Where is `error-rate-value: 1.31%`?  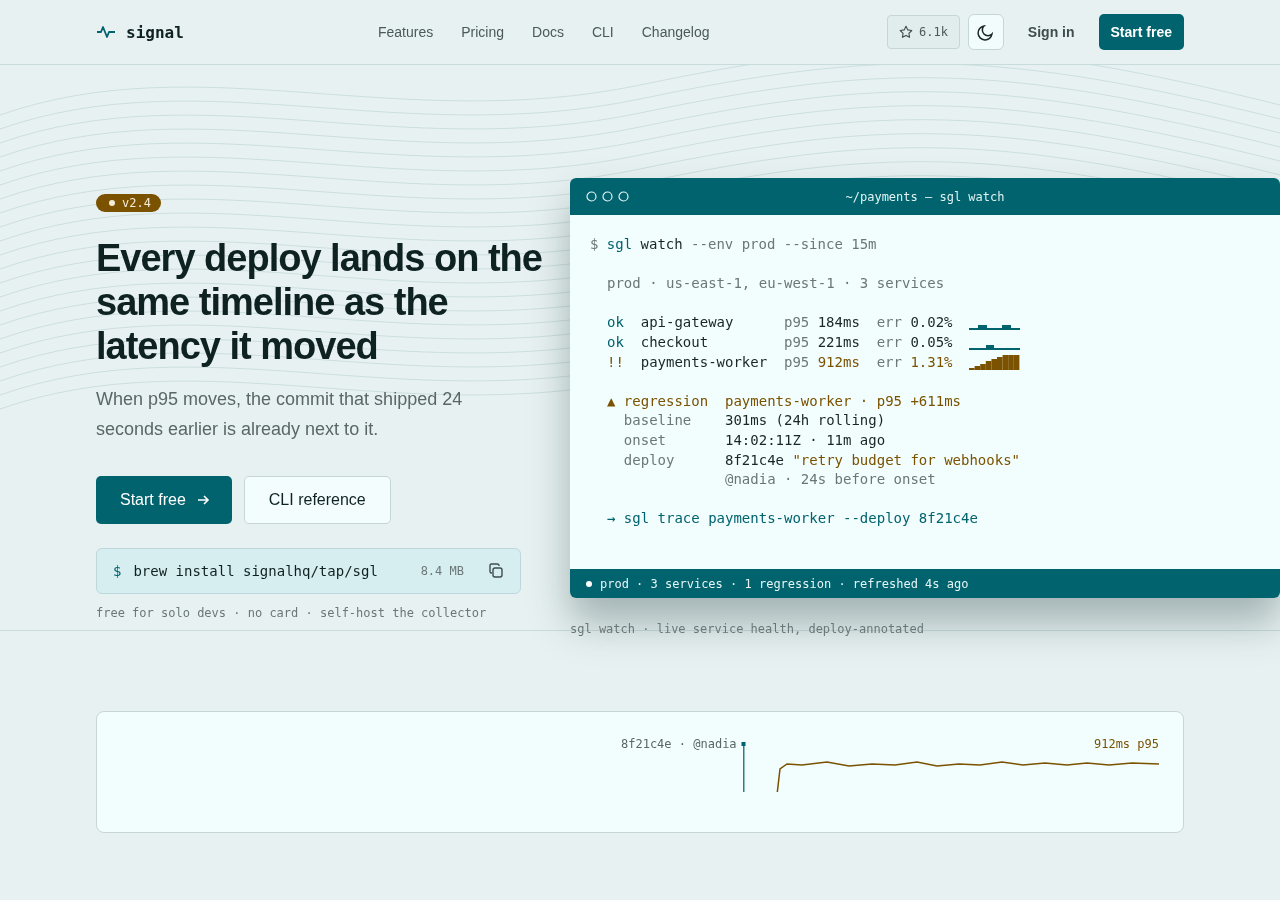
error-rate-value: 1.31% is located at coordinates (932, 362).